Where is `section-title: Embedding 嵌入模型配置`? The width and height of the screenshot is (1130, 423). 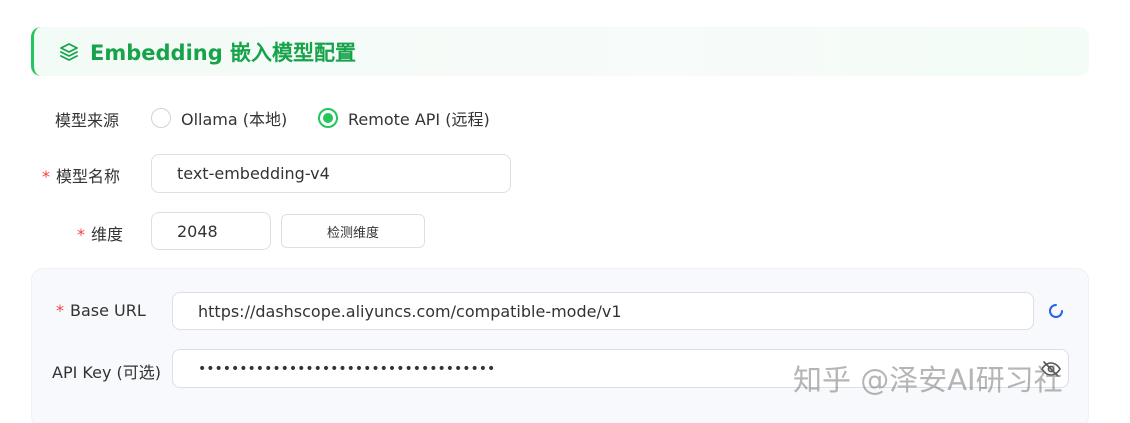
section-title: Embedding 嵌入模型配置 is located at coordinates (223, 52).